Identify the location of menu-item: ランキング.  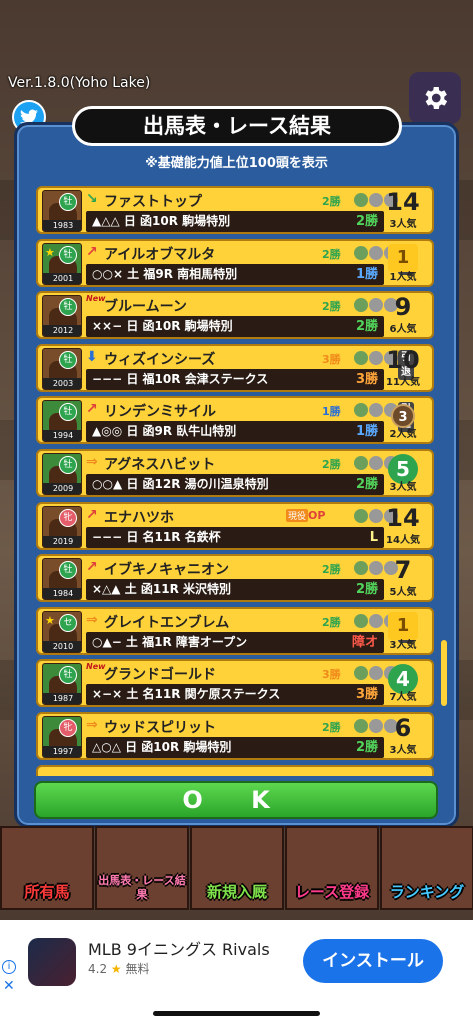
(426, 868).